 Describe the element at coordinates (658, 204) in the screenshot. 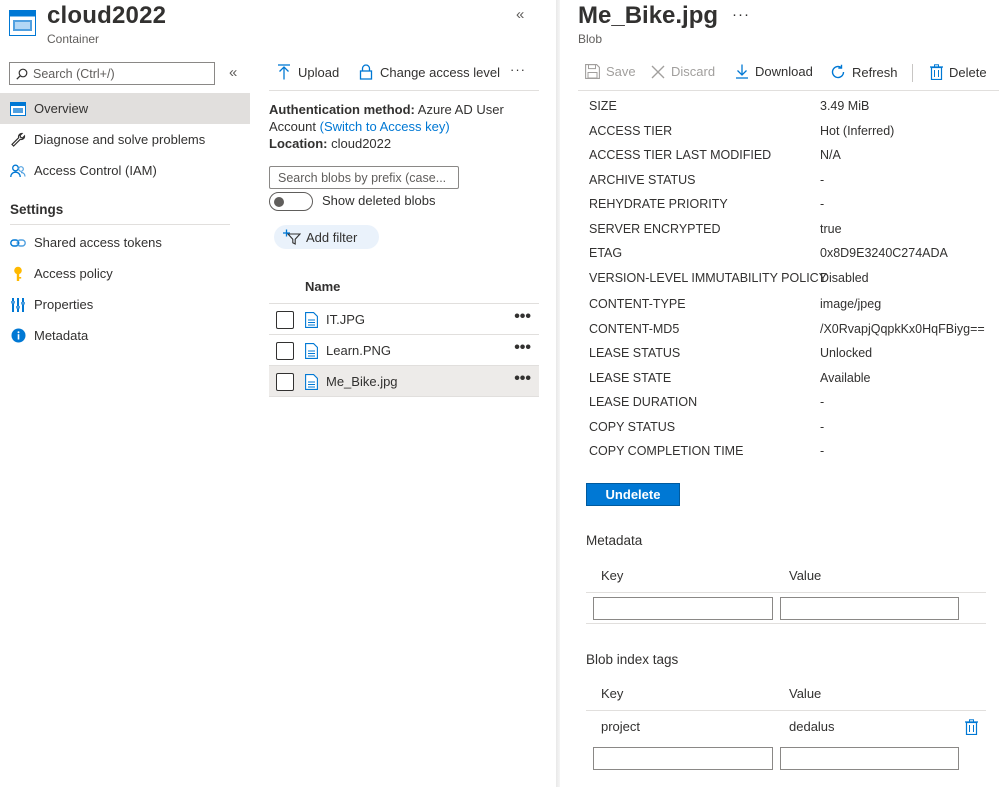

I see `property-key: REHYDRATE PRIORITY` at that location.